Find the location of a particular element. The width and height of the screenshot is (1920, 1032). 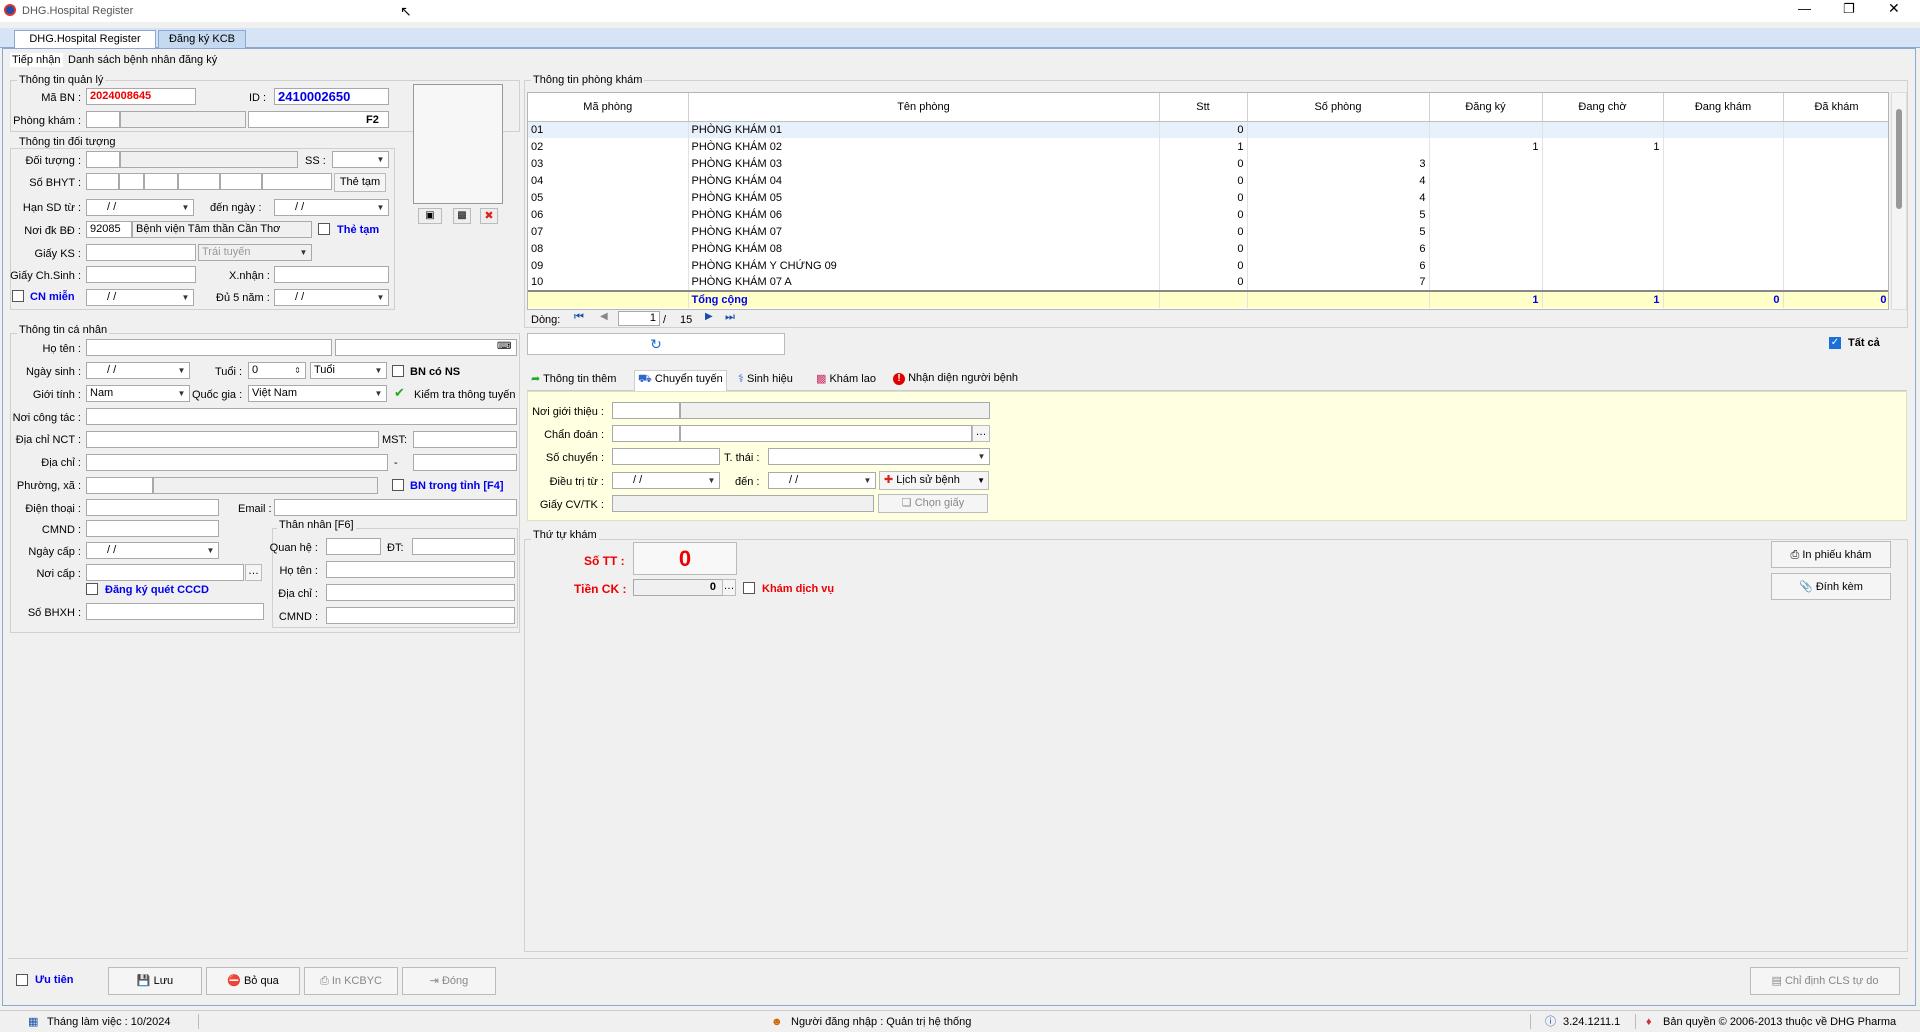

grid-scrollbar is located at coordinates (1899, 201).